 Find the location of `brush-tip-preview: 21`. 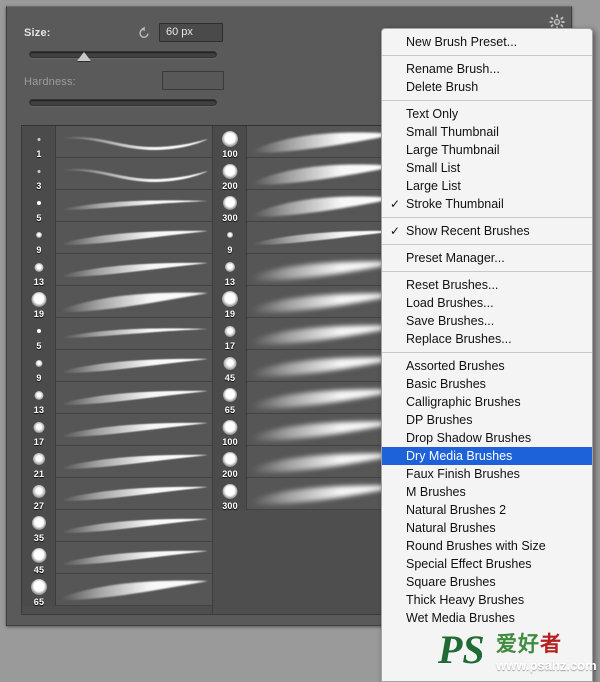

brush-tip-preview: 21 is located at coordinates (39, 462).